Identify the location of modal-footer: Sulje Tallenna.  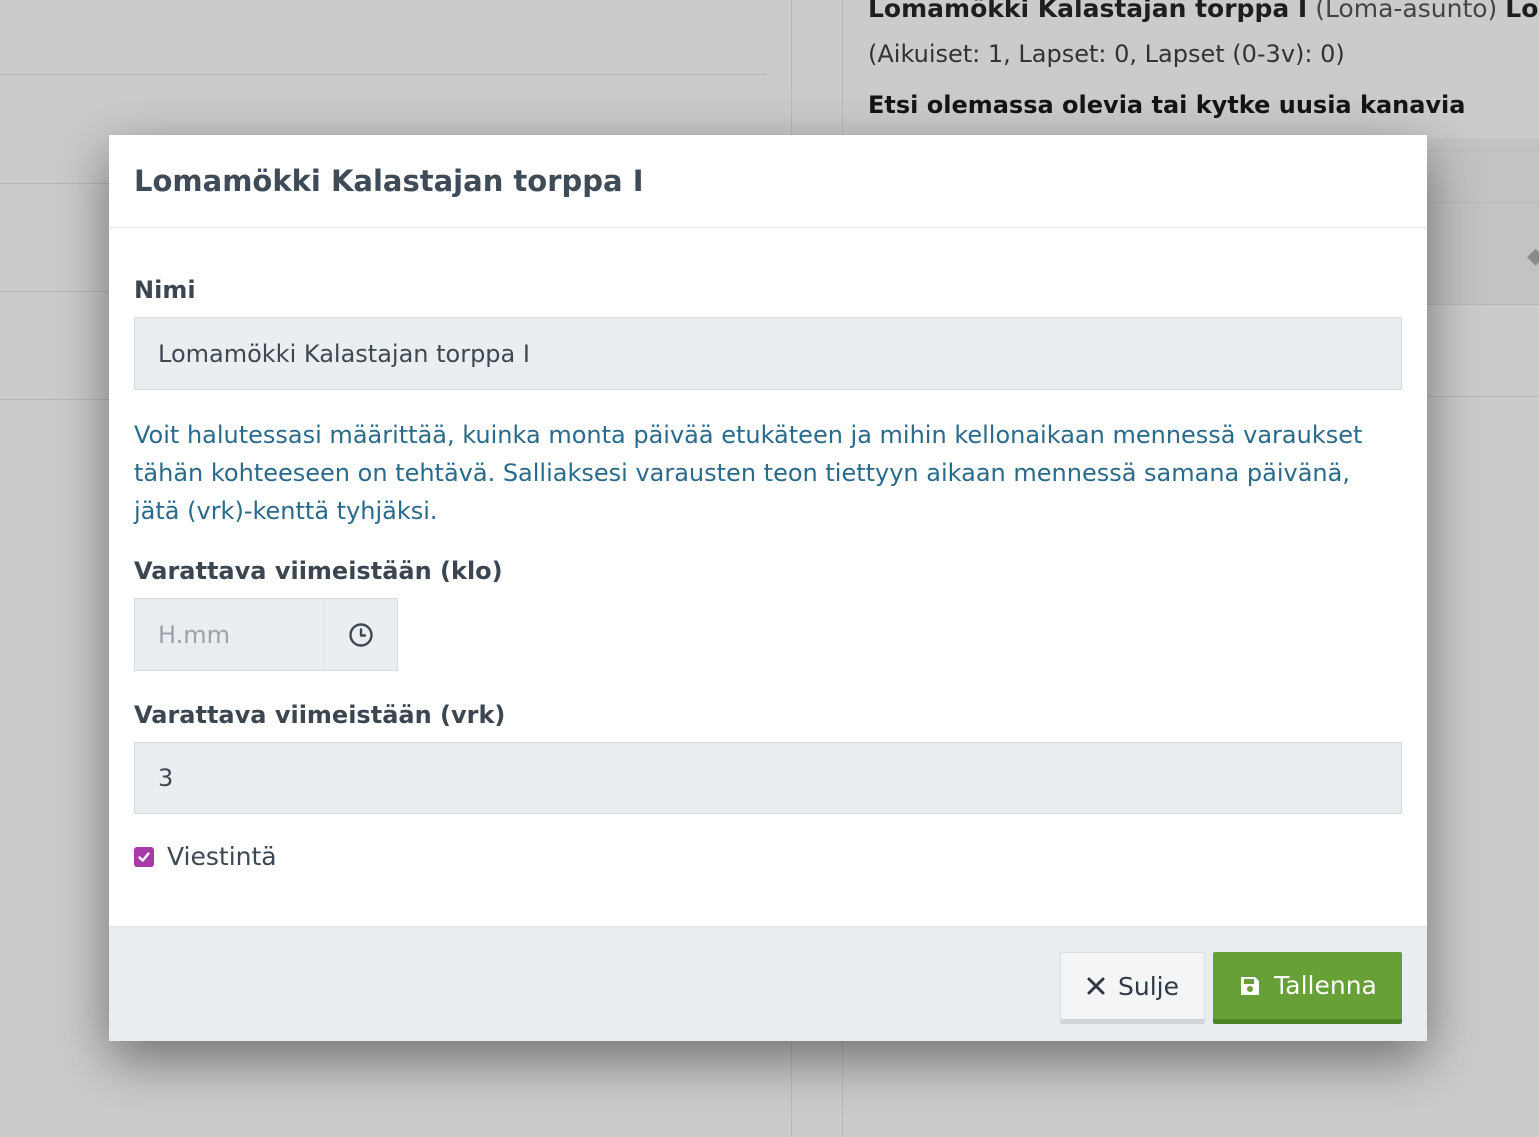
(768, 983).